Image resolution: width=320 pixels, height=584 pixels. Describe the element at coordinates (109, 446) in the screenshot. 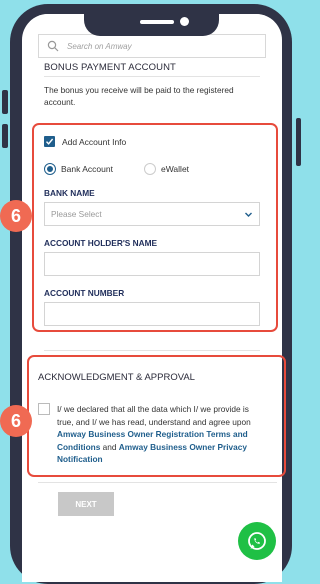

I see `acknowledgment-conjunction: and` at that location.